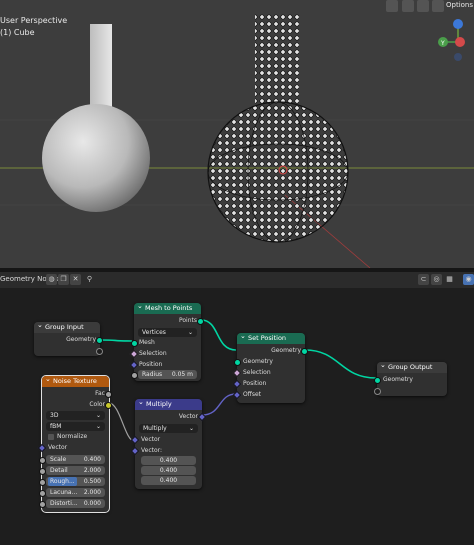  I want to click on group-output-geometry-label: Geometry, so click(398, 379).